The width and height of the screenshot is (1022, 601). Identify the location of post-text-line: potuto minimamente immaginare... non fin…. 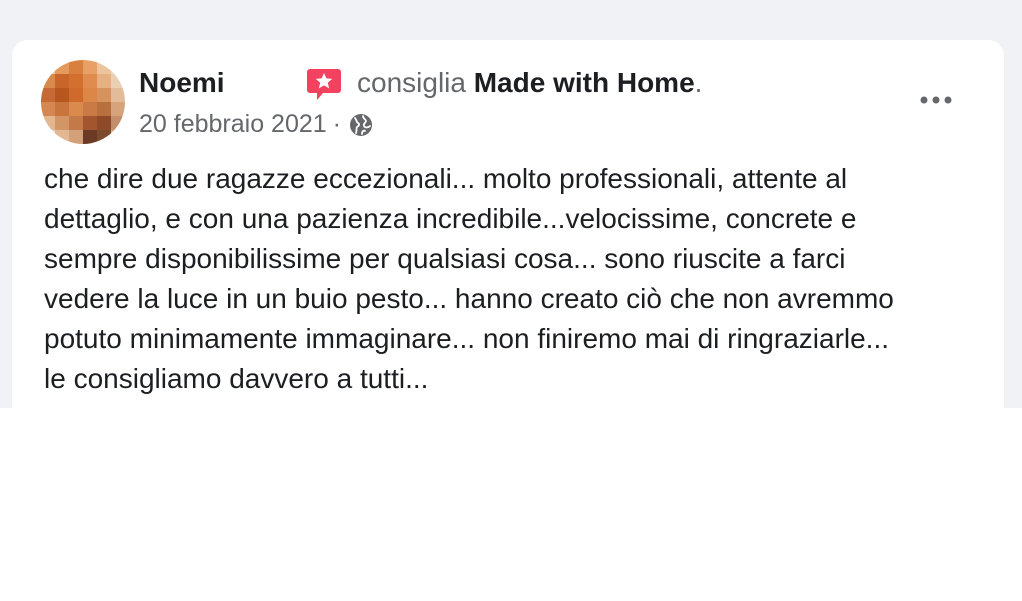
(467, 338).